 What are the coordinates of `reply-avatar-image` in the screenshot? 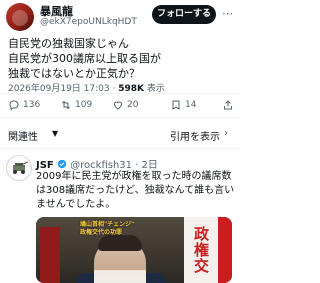 It's located at (21, 167).